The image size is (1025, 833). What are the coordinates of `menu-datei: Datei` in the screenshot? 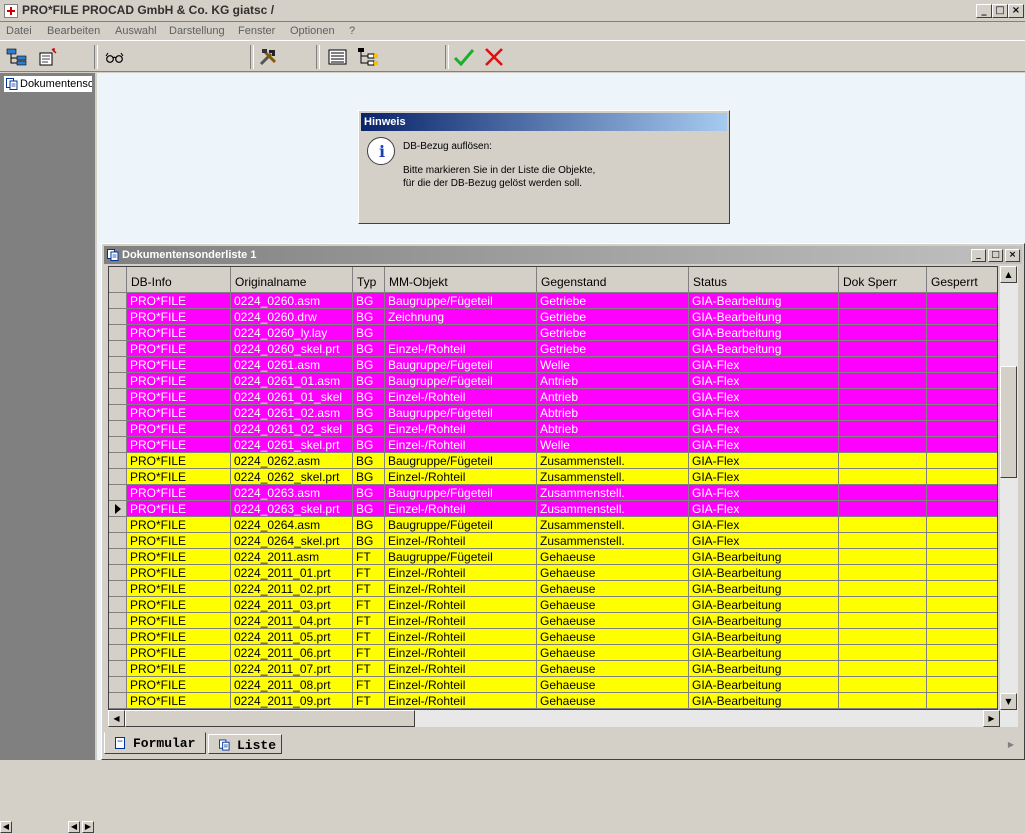 It's located at (19, 31).